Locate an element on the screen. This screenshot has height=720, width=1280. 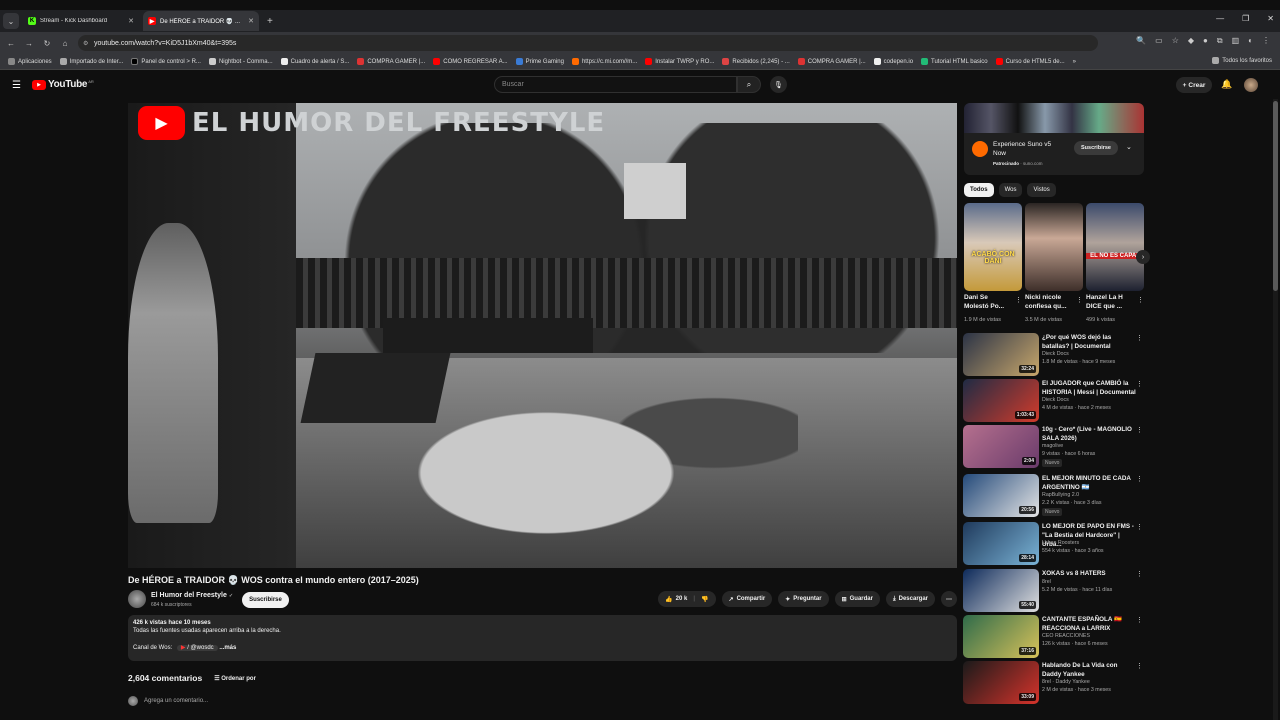
profile-icon: ◐ is located at coordinates (1250, 41).